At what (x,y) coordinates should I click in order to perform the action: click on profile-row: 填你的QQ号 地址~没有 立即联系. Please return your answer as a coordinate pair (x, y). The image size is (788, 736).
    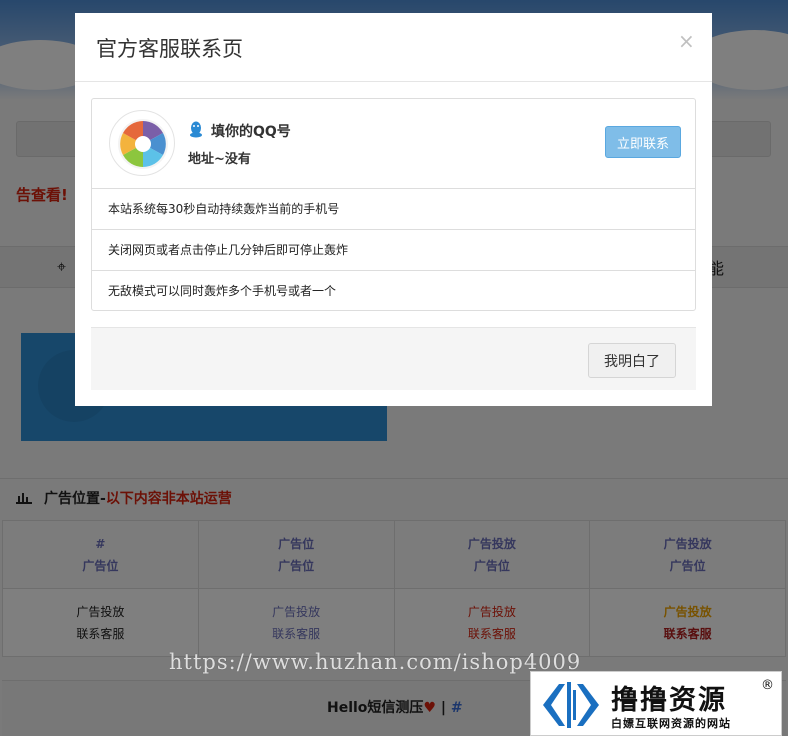
    Looking at the image, I should click on (393, 144).